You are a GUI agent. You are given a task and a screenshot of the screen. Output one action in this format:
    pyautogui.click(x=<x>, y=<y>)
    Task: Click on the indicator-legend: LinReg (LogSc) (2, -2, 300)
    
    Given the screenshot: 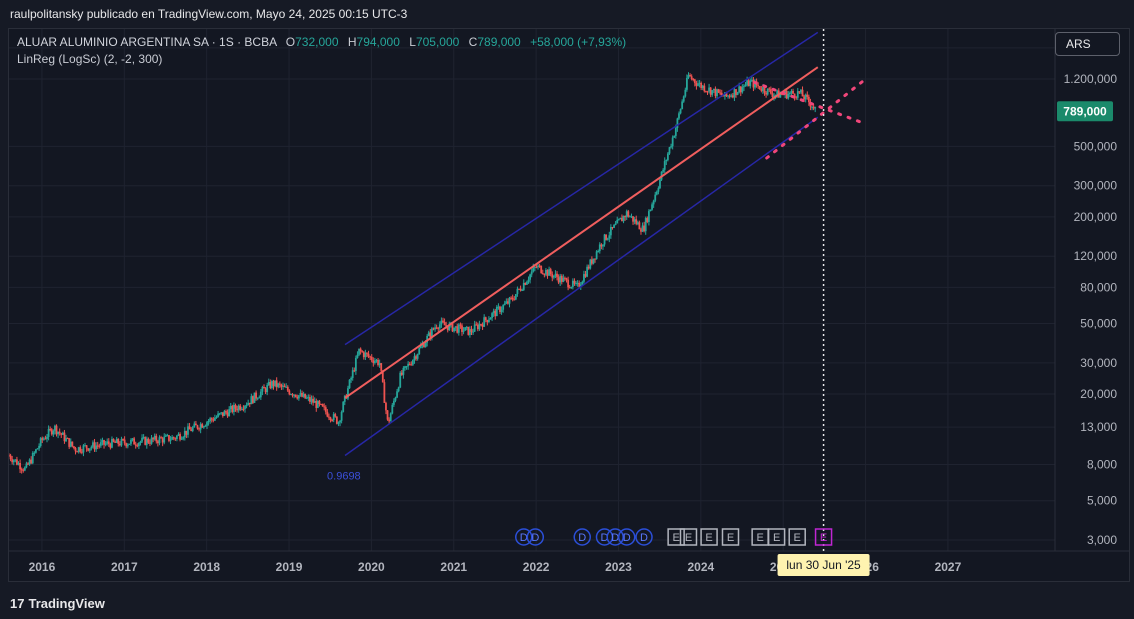 What is the action you would take?
    pyautogui.click(x=89, y=59)
    